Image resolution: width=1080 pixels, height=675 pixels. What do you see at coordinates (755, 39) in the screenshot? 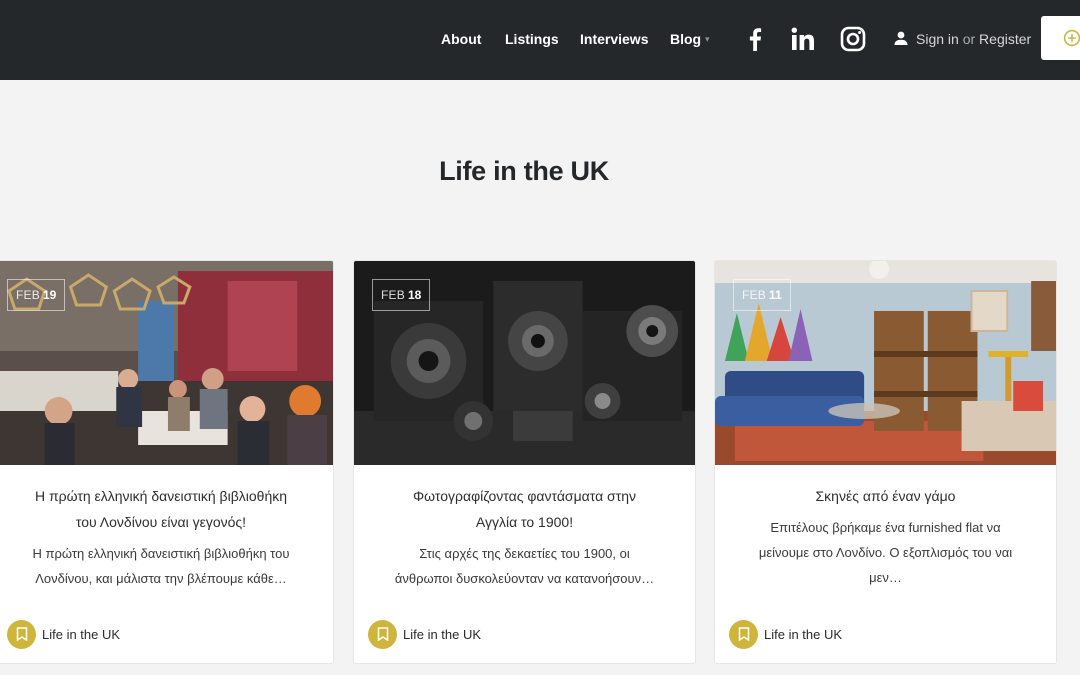
I see `facebook-icon` at bounding box center [755, 39].